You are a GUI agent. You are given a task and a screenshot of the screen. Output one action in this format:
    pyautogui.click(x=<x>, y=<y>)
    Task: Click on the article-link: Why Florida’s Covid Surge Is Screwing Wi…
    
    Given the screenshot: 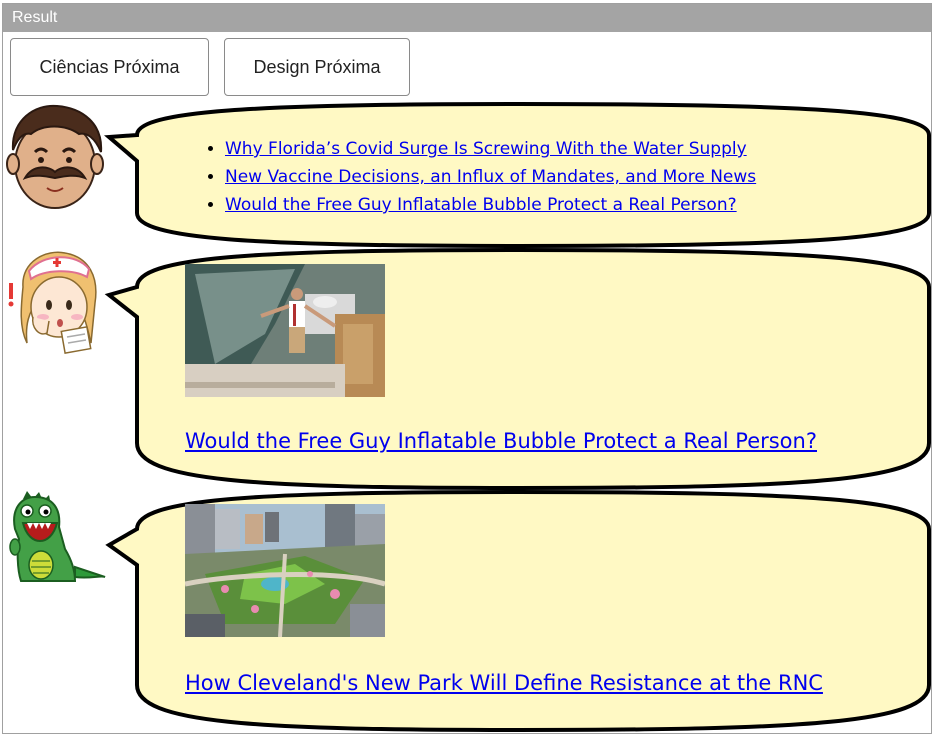 What is the action you would take?
    pyautogui.click(x=486, y=149)
    